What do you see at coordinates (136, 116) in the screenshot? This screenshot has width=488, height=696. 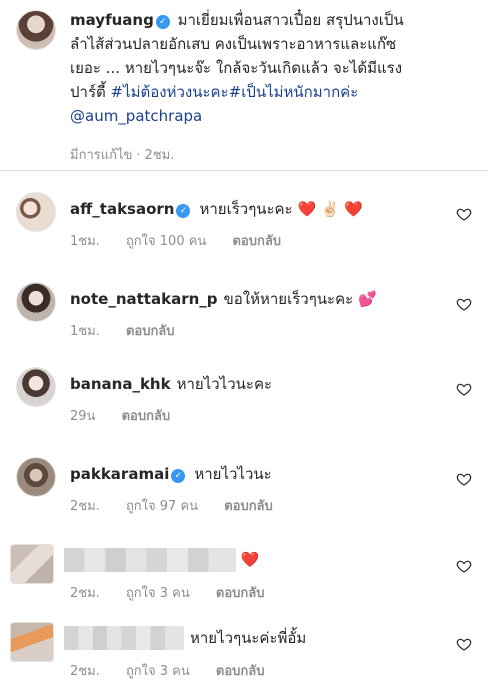 I see `mention-link: @aum_patchrapa` at bounding box center [136, 116].